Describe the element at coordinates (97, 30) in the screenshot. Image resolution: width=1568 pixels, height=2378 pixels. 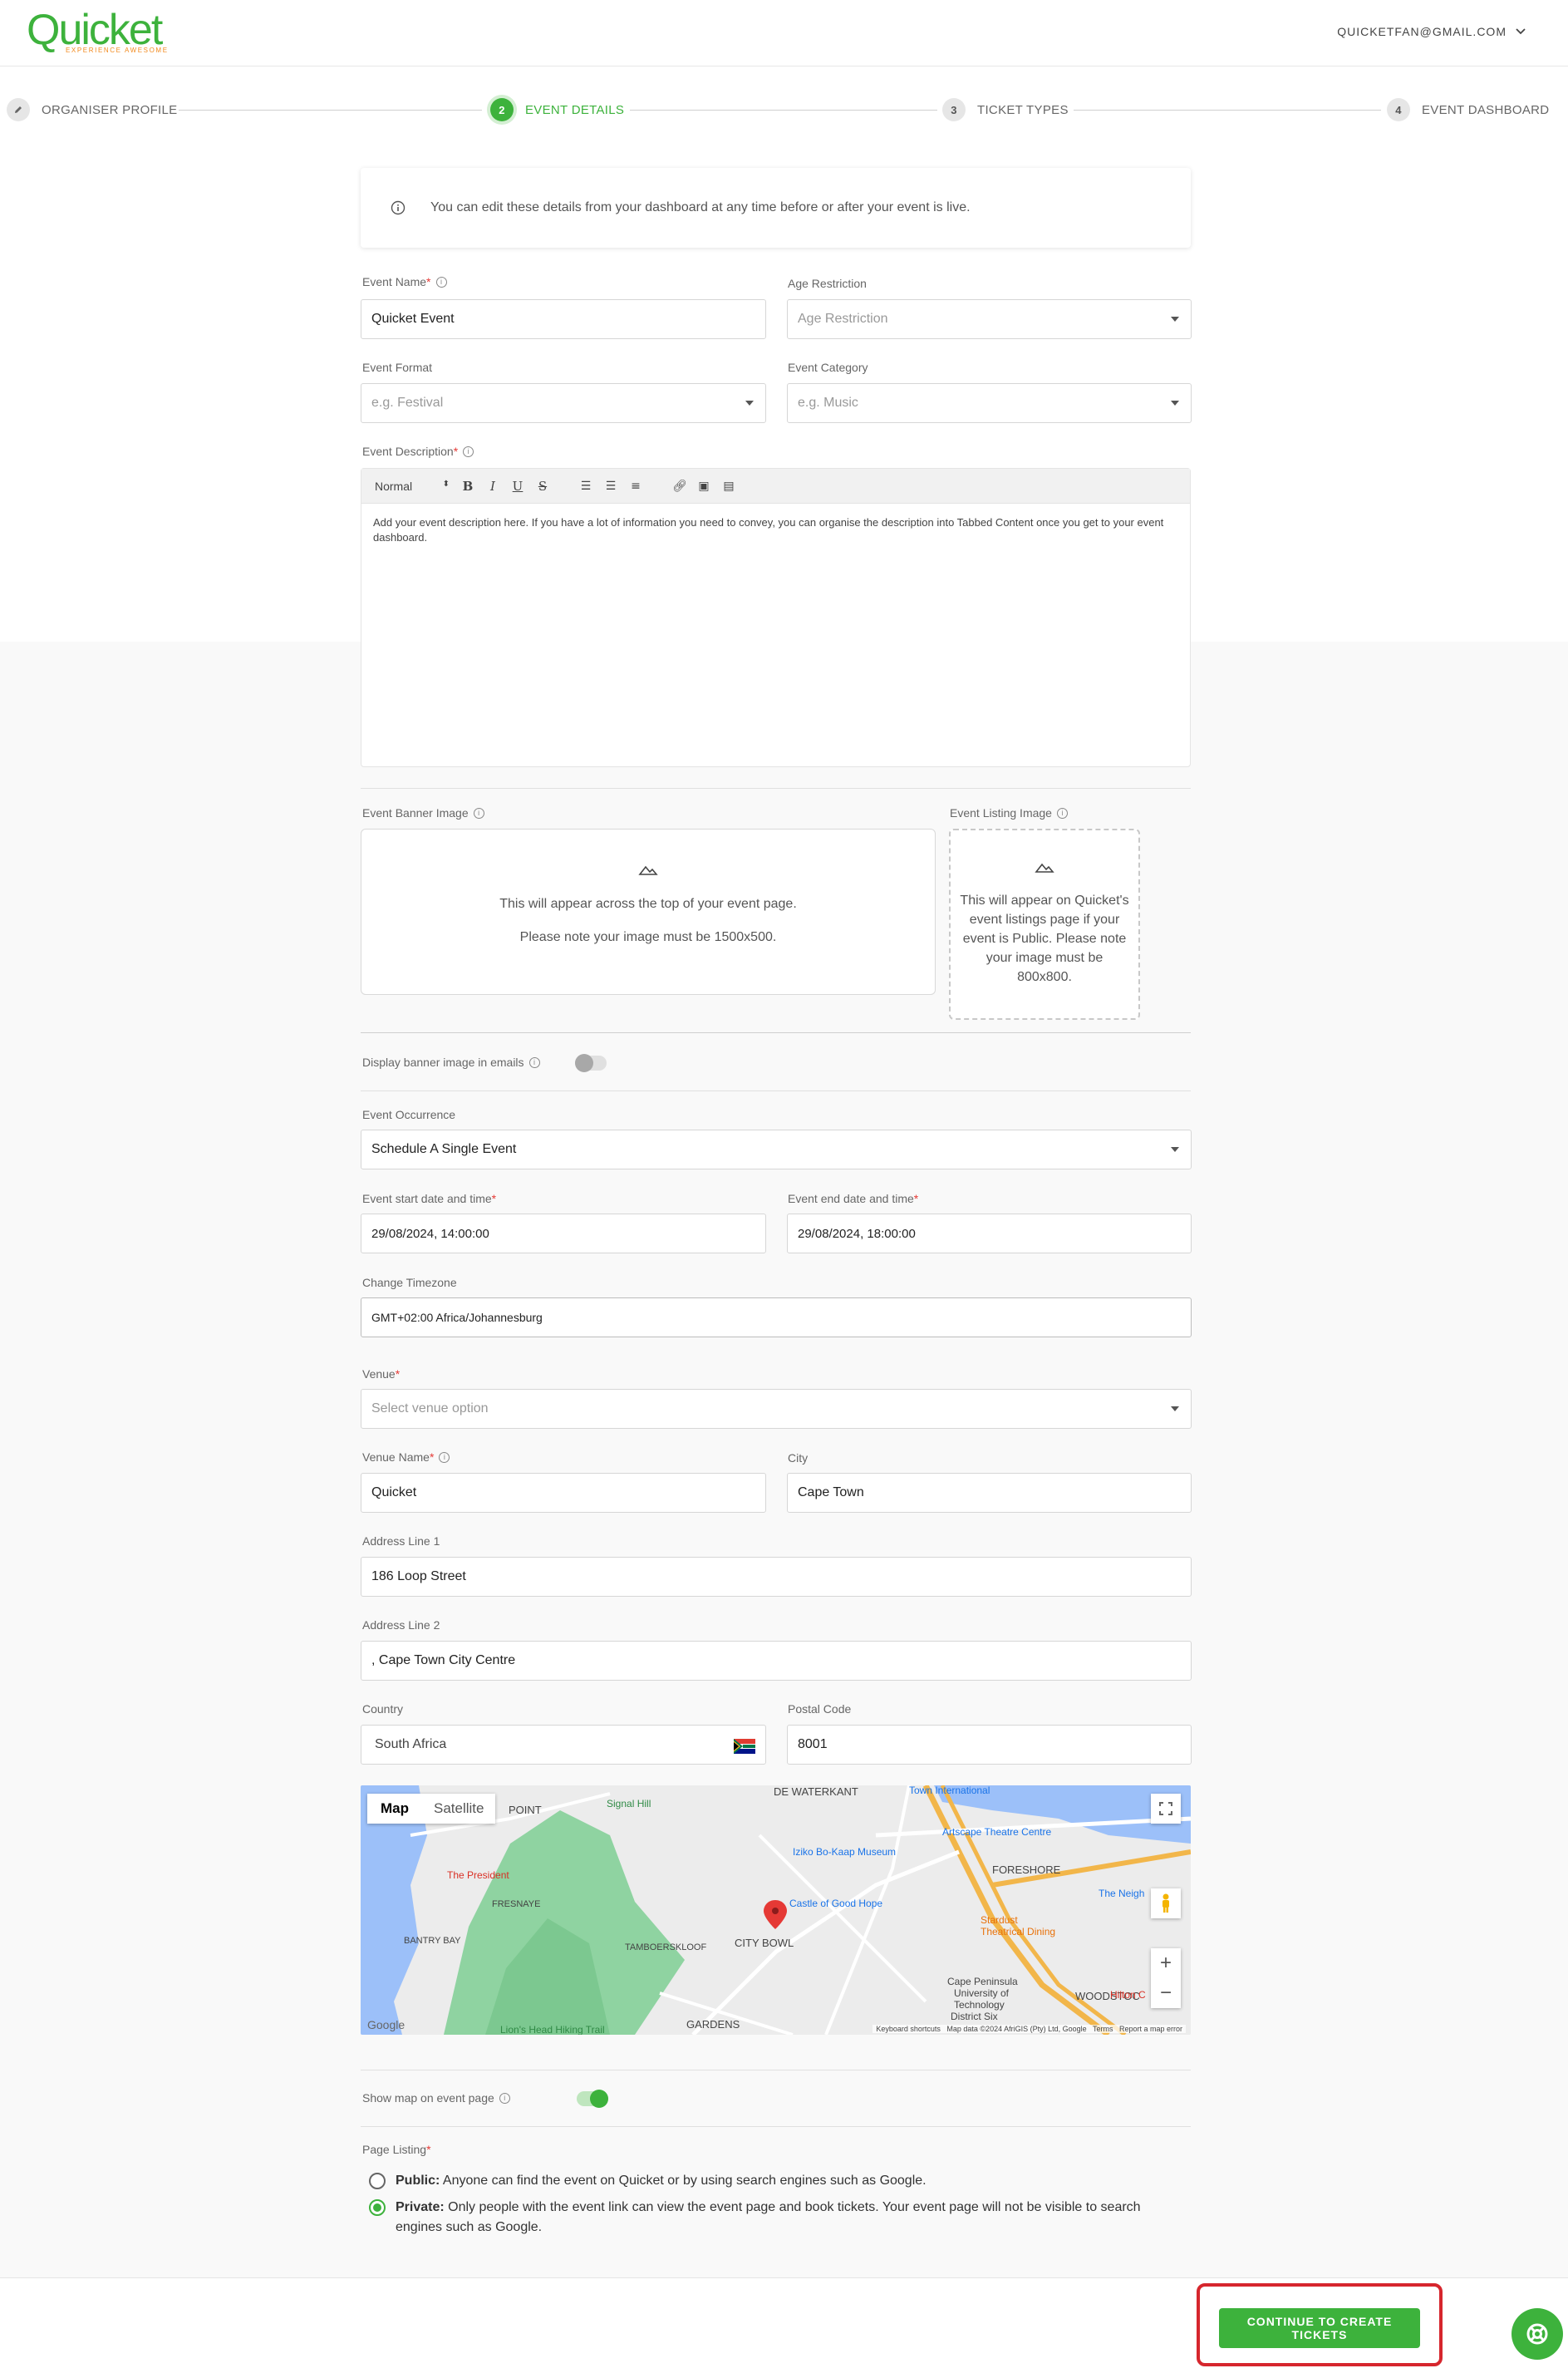
I see `quicket-logo: Quicket EXPERIENCE AWESOME` at that location.